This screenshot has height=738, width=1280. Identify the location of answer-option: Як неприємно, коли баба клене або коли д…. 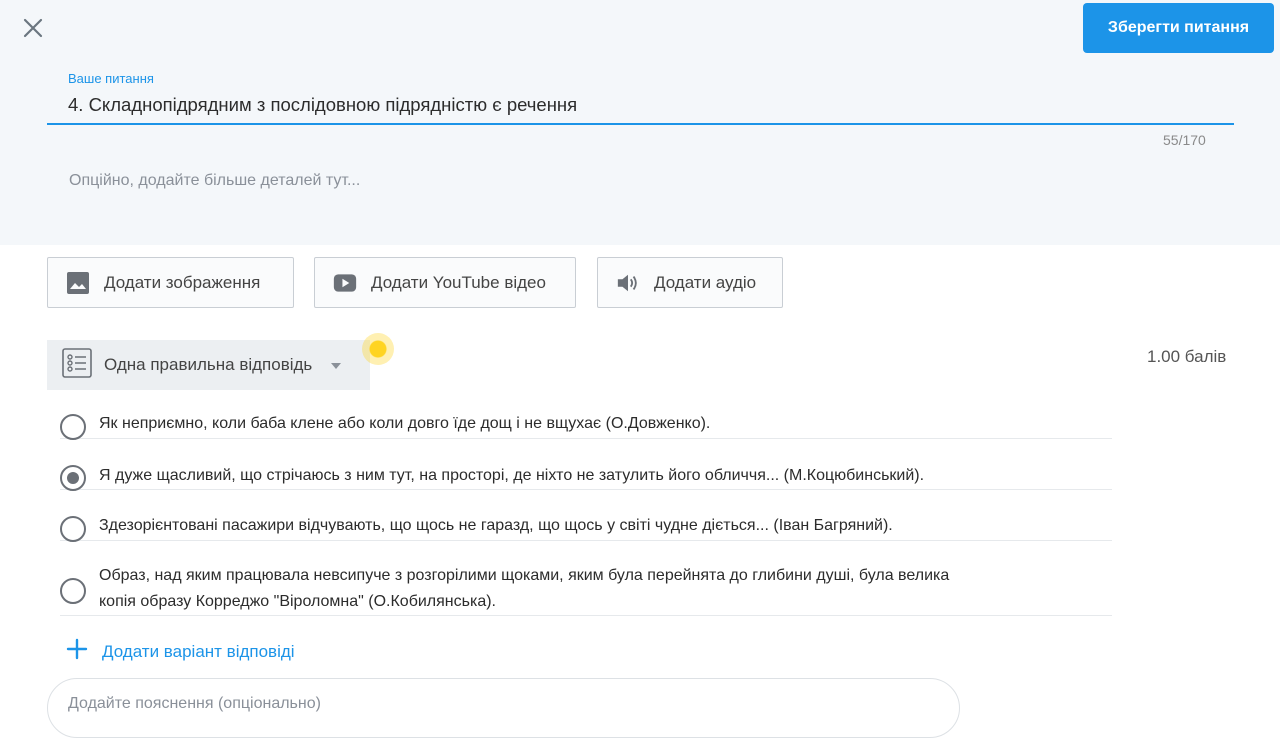
(586, 425).